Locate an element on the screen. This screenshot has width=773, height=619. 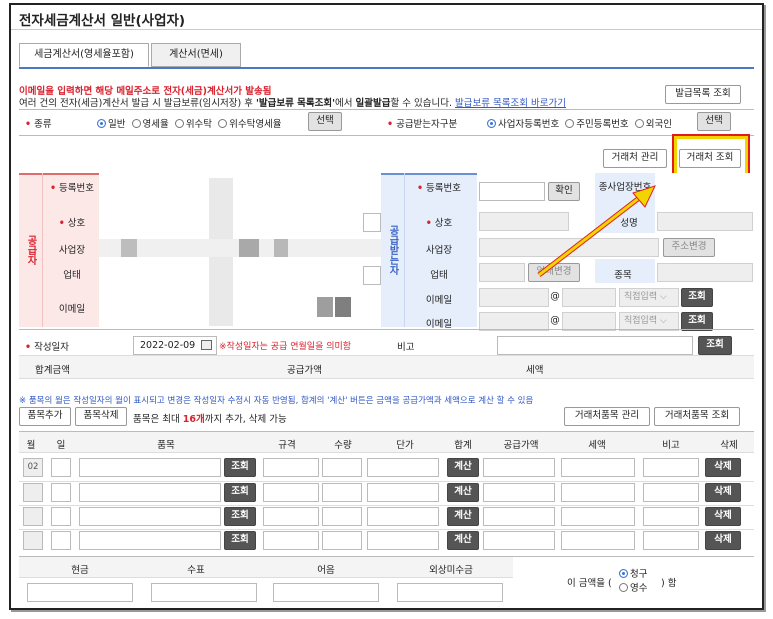
tab-tax-invoice: 세금계산서(영세율포함) is located at coordinates (84, 55).